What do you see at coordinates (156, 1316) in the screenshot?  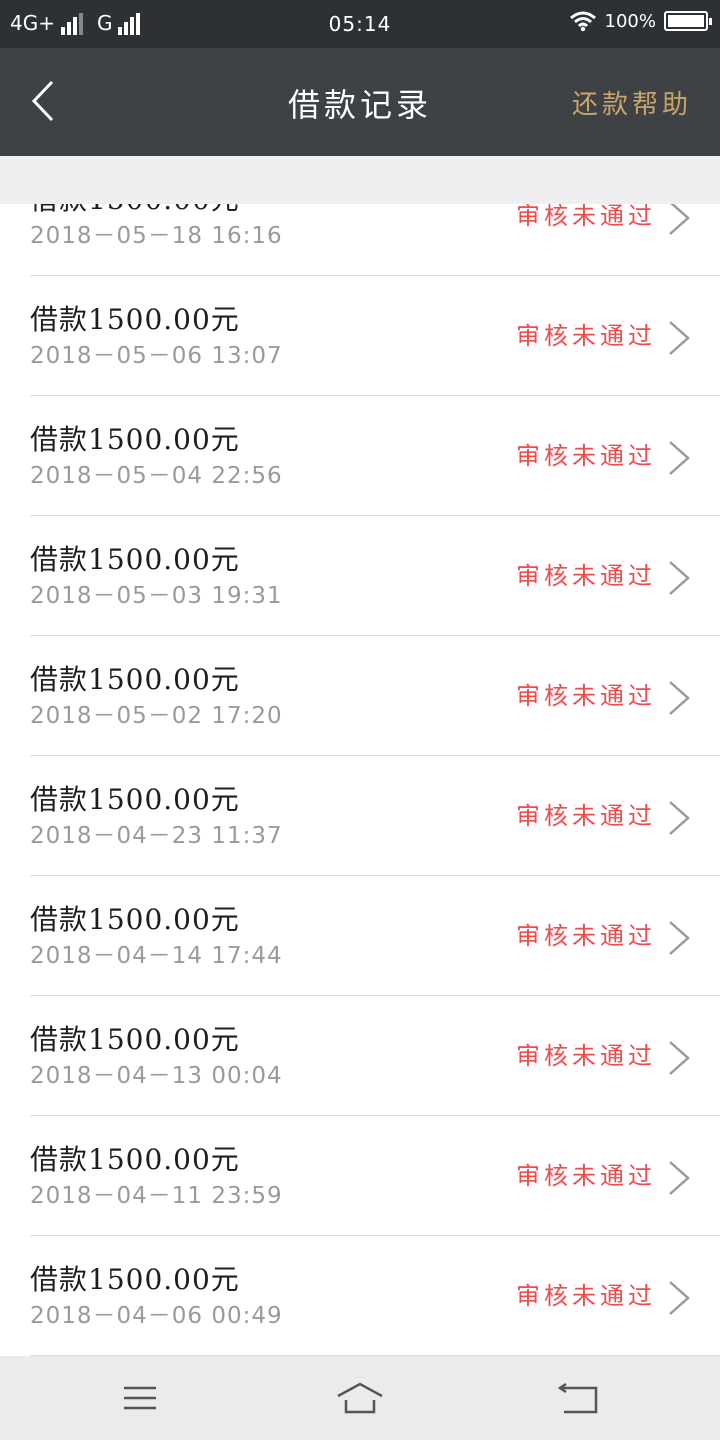 I see `loan-date: 2018－04－06 00:49` at bounding box center [156, 1316].